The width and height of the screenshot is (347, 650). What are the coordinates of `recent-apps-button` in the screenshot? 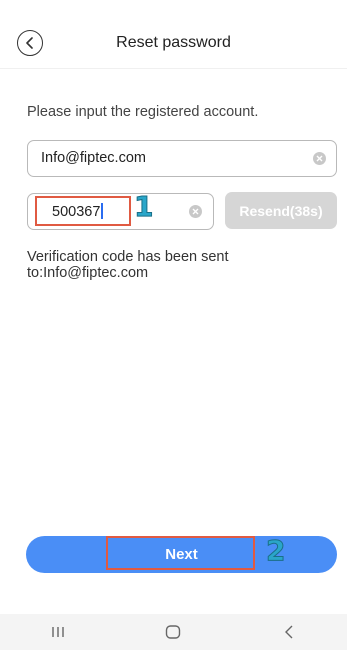 It's located at (58, 632).